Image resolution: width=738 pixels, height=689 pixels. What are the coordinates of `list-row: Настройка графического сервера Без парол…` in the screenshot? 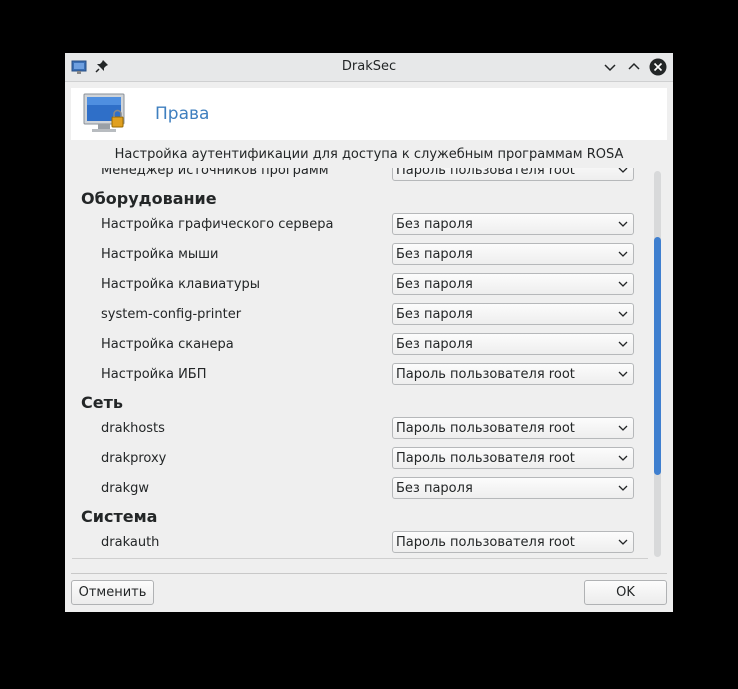 It's located at (360, 225).